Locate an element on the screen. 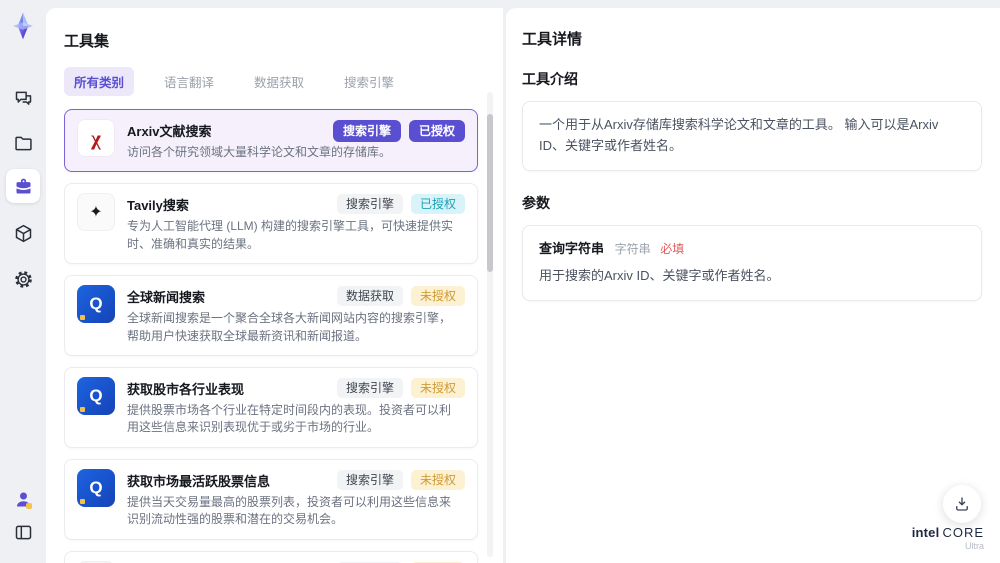  folder-icon is located at coordinates (23, 143).